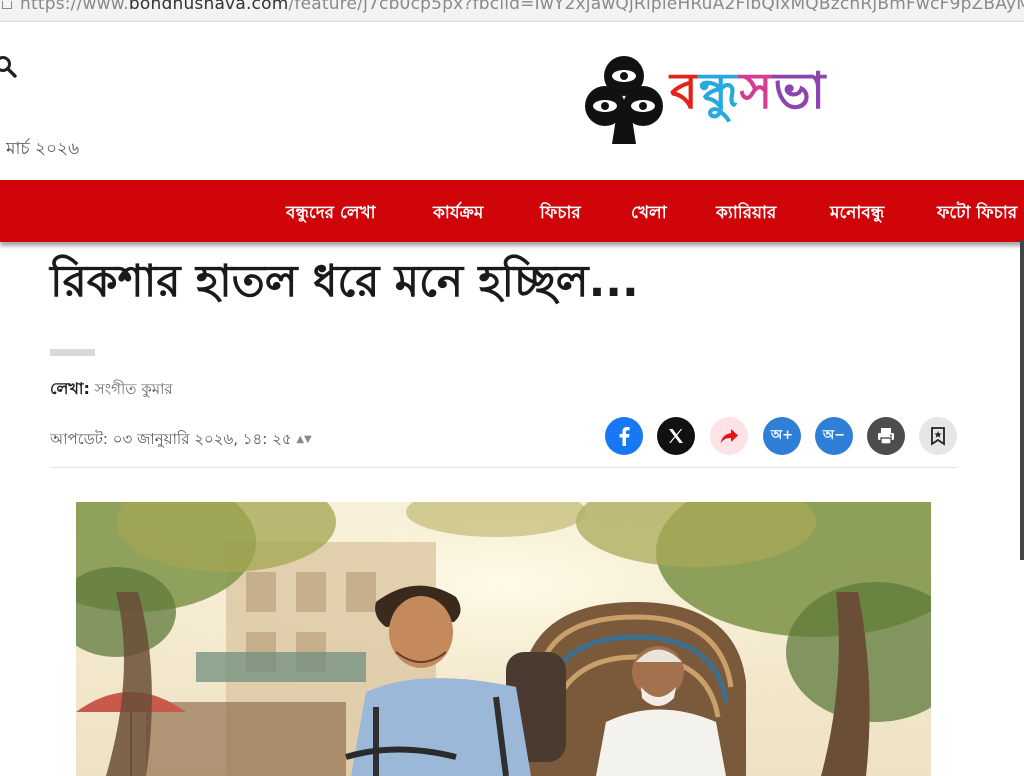 The height and width of the screenshot is (776, 1024). I want to click on font-increase-icon: অ+, so click(782, 435).